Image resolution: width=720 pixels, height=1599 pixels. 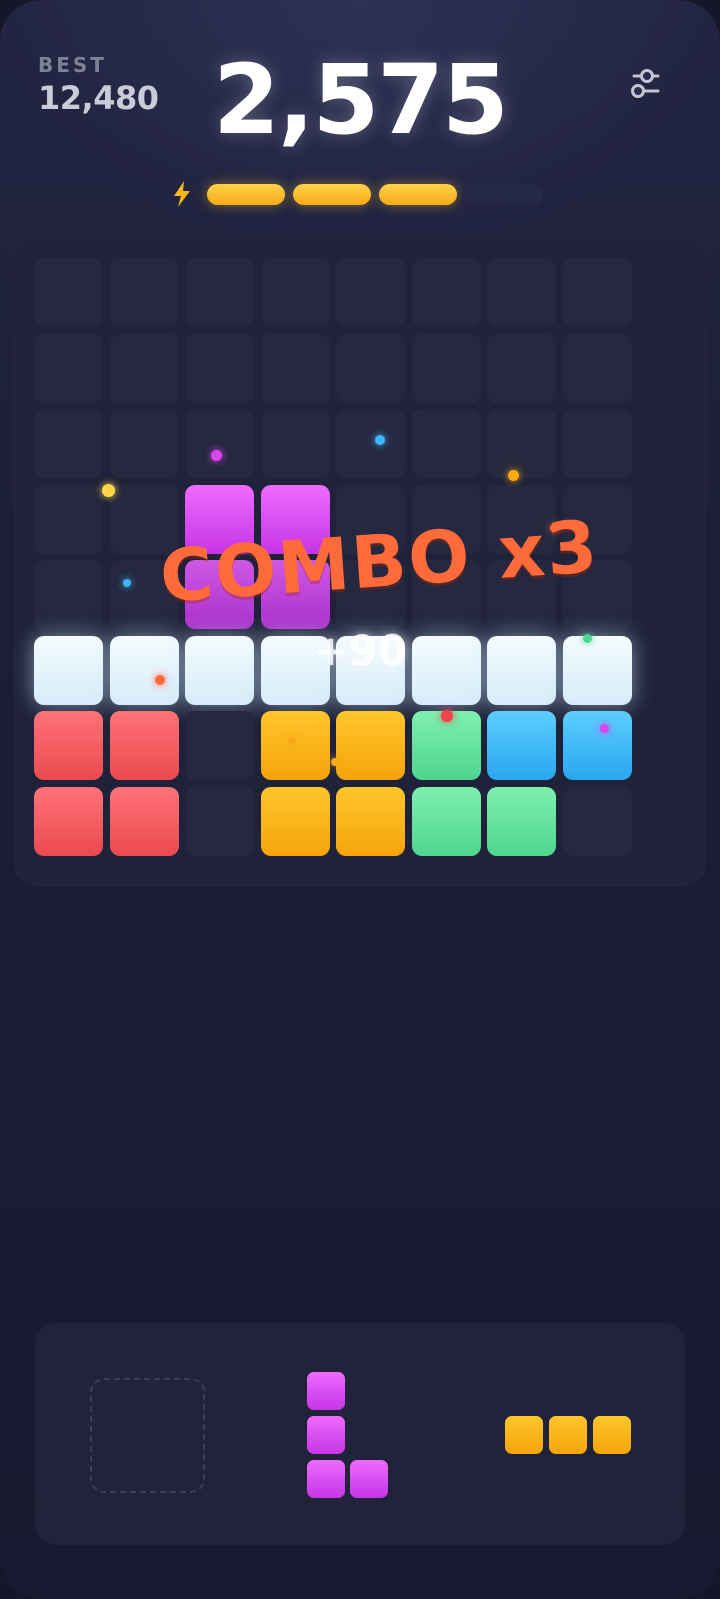 I want to click on sliders-icon, so click(x=645, y=83).